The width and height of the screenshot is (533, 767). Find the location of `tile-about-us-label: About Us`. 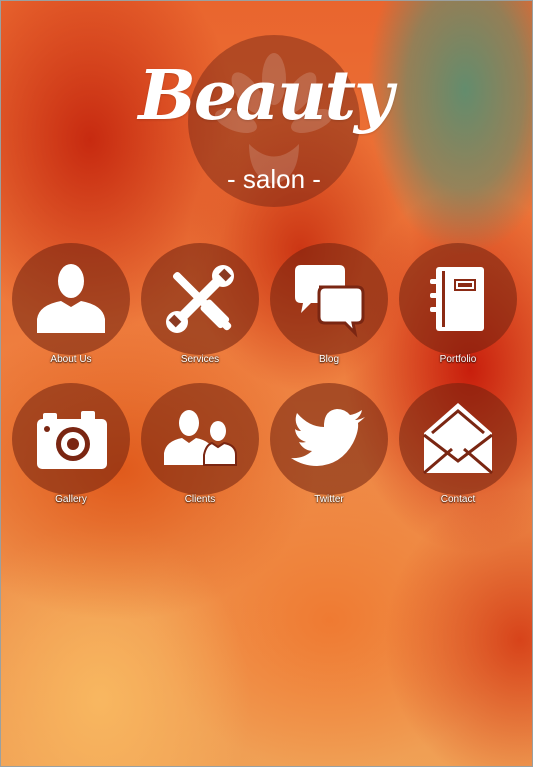

tile-about-us-label: About Us is located at coordinates (71, 359).